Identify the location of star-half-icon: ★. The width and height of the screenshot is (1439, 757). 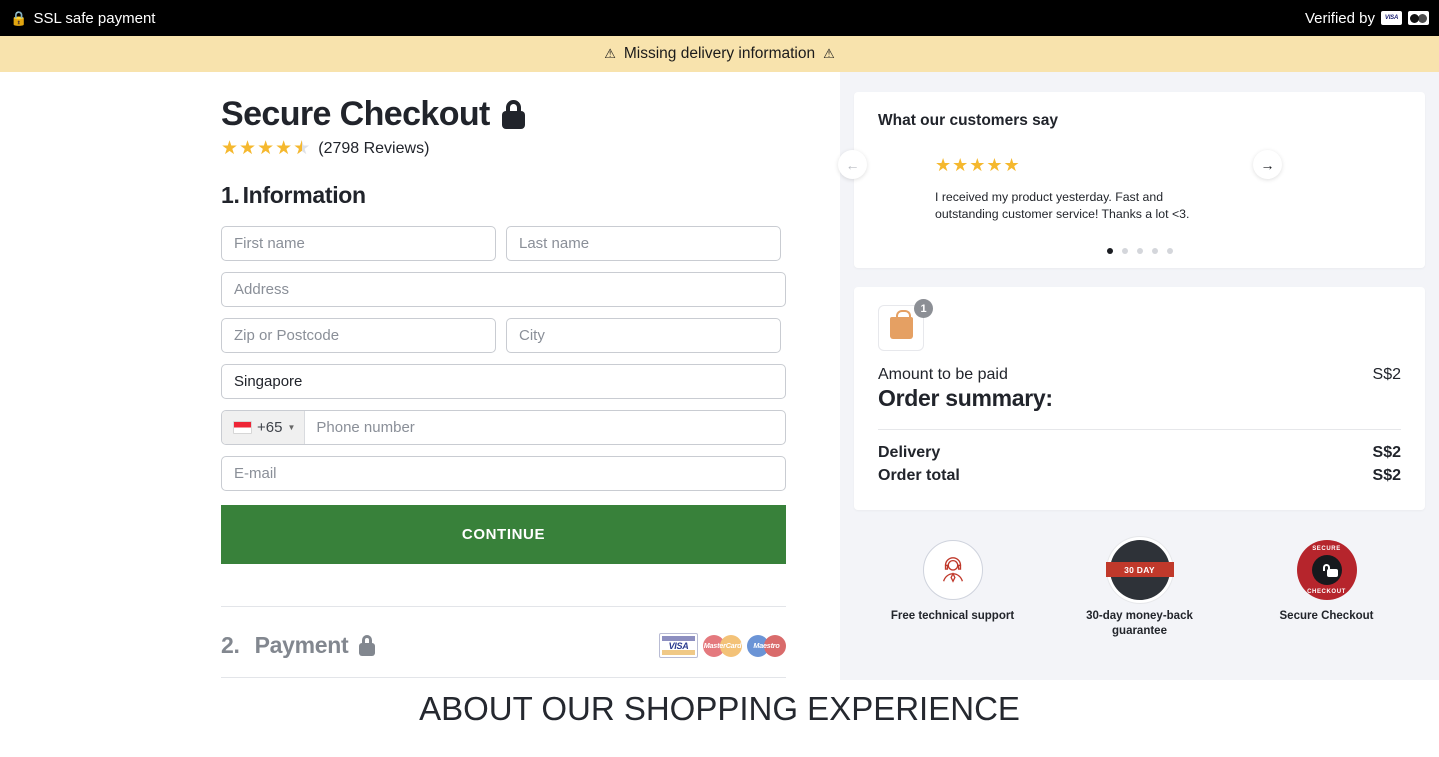
(301, 148).